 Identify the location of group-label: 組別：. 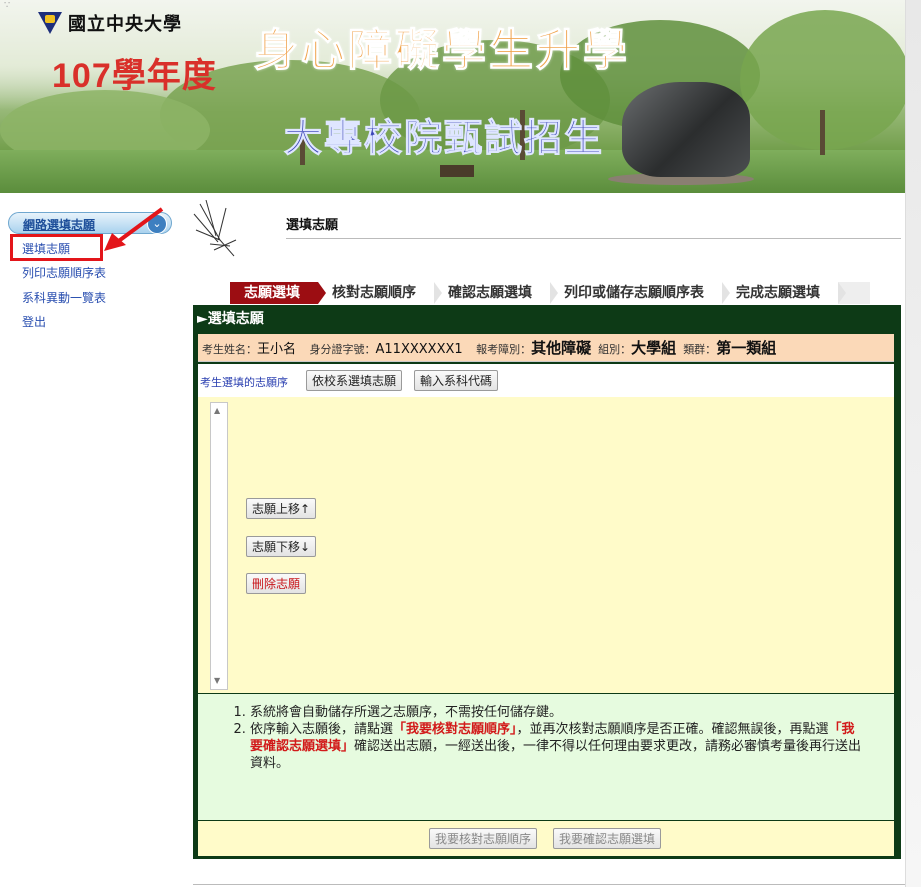
(615, 349).